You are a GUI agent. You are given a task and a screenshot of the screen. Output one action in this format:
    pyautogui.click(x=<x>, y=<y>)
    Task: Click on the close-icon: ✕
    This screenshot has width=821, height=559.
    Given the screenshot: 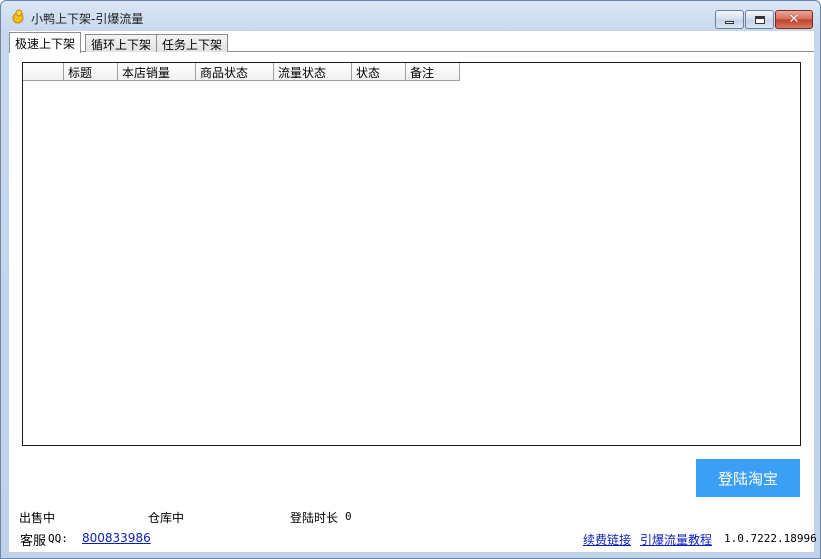 What is the action you would take?
    pyautogui.click(x=794, y=19)
    